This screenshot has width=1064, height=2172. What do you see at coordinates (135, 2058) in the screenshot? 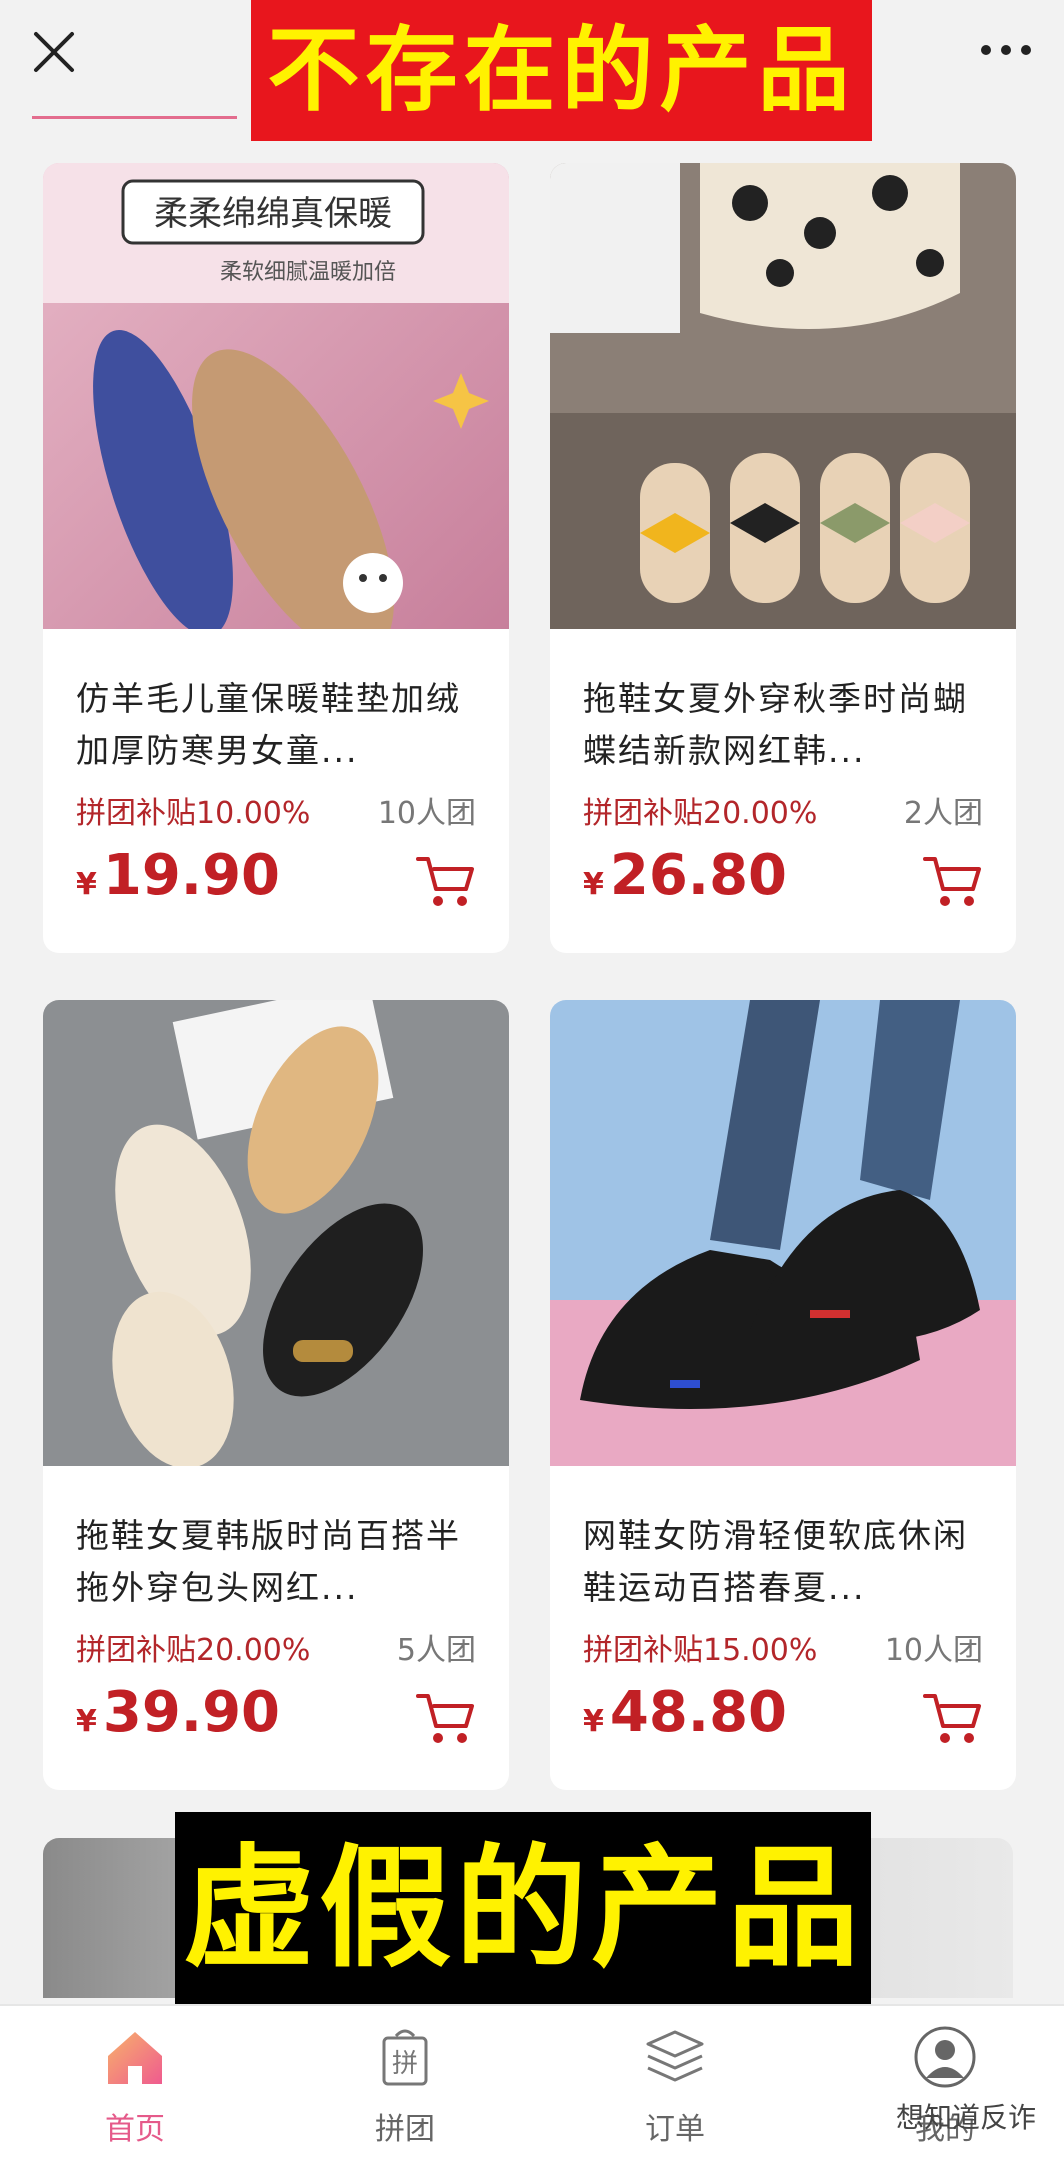
I see `home-icon` at bounding box center [135, 2058].